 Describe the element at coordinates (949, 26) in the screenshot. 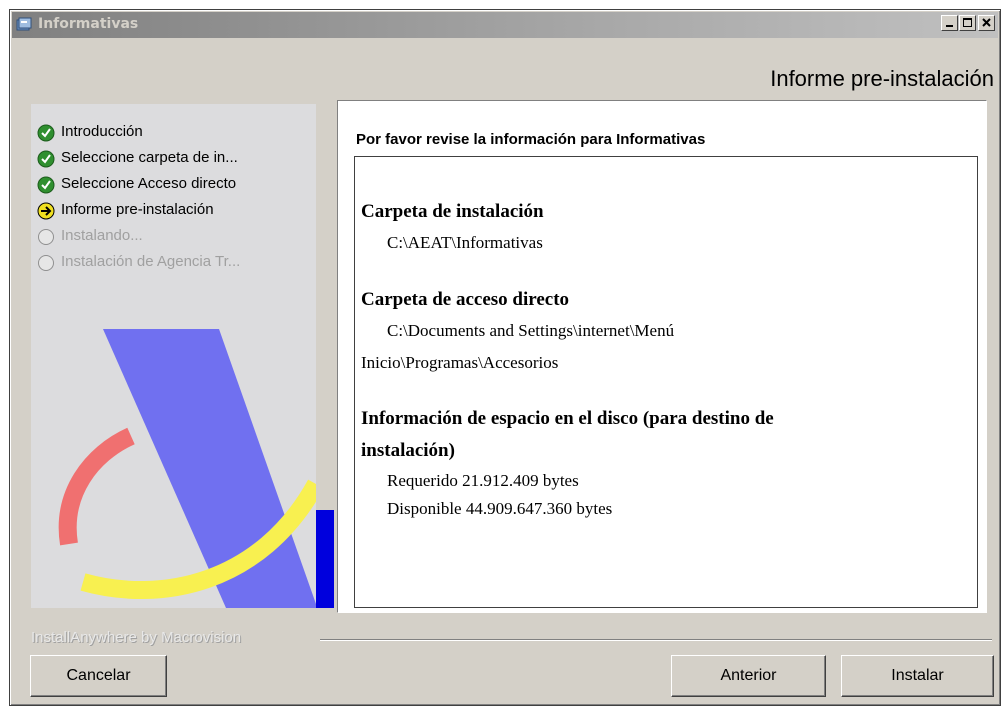

I see `minimize-icon` at that location.